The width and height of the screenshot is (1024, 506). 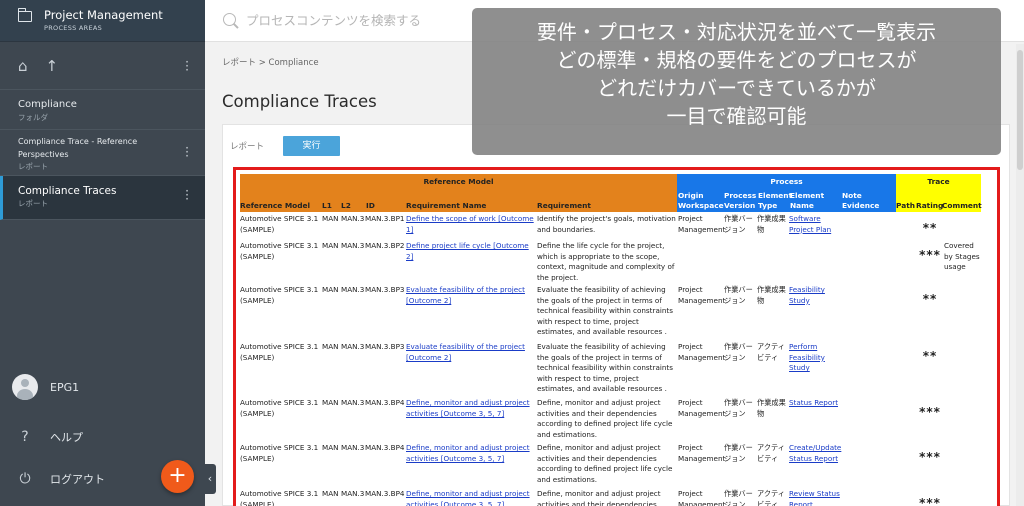 What do you see at coordinates (740, 200) in the screenshot?
I see `column-header-process-version: Process Version` at bounding box center [740, 200].